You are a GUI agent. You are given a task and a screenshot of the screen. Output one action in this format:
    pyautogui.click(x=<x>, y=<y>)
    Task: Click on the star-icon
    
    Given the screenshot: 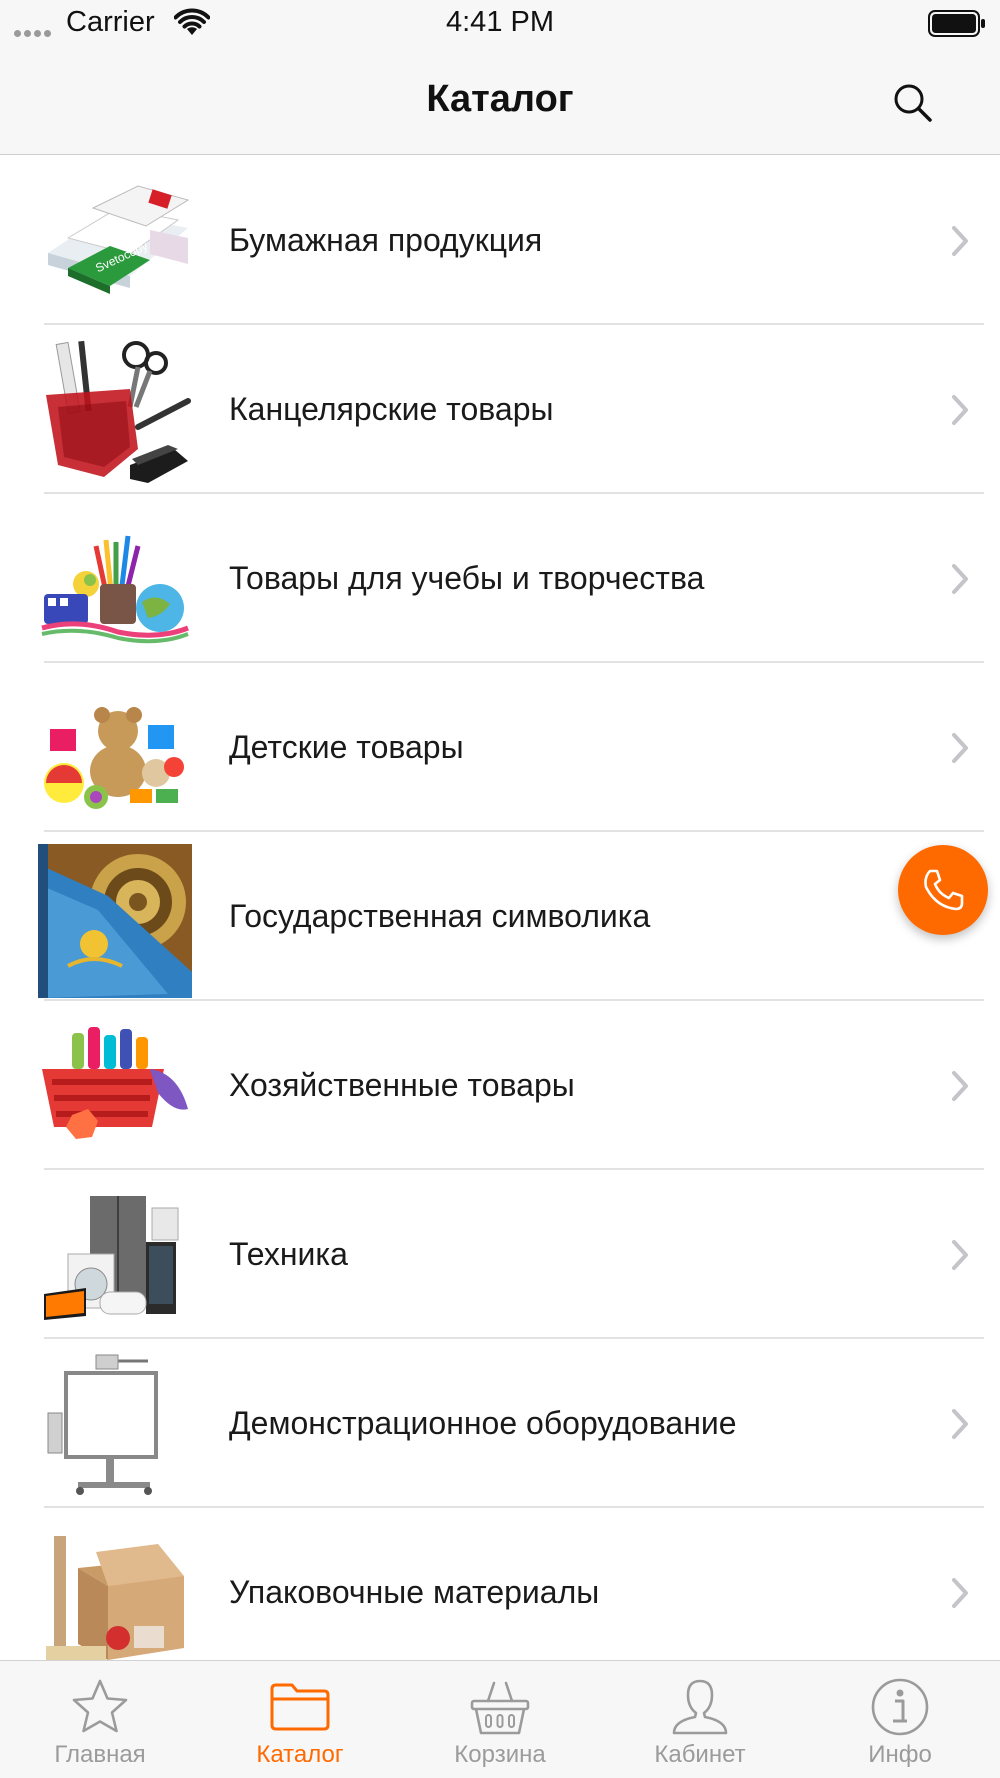 What is the action you would take?
    pyautogui.click(x=100, y=1706)
    